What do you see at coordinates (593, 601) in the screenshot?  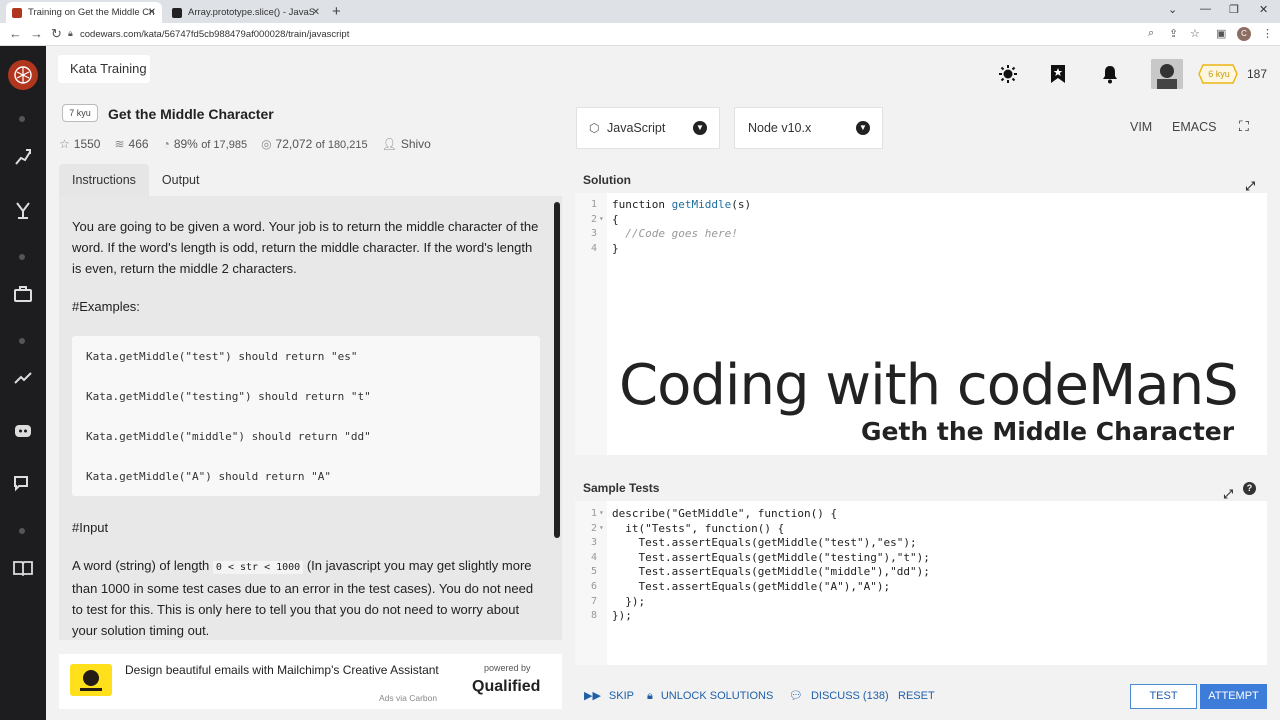 I see `line-number: 7` at bounding box center [593, 601].